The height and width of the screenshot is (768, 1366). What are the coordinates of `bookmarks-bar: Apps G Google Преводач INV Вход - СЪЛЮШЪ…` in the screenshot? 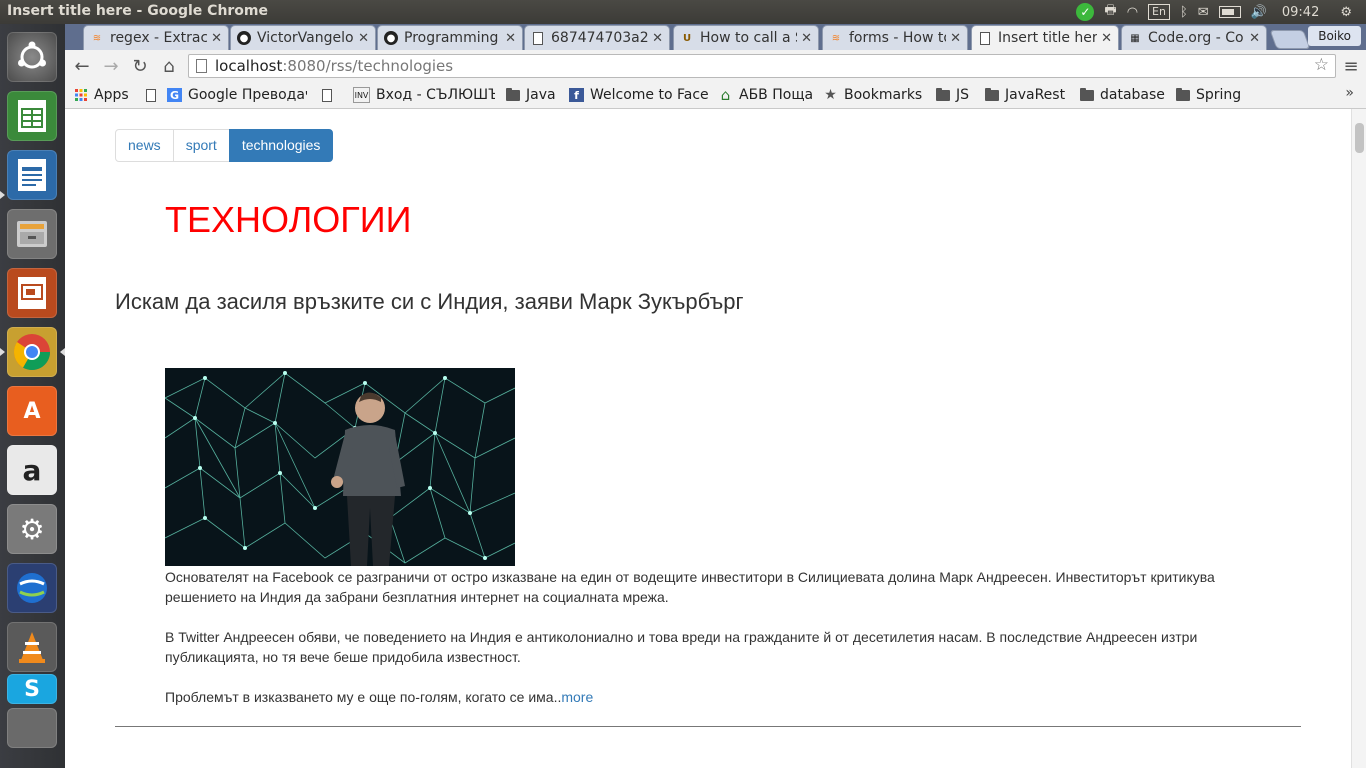 It's located at (715, 95).